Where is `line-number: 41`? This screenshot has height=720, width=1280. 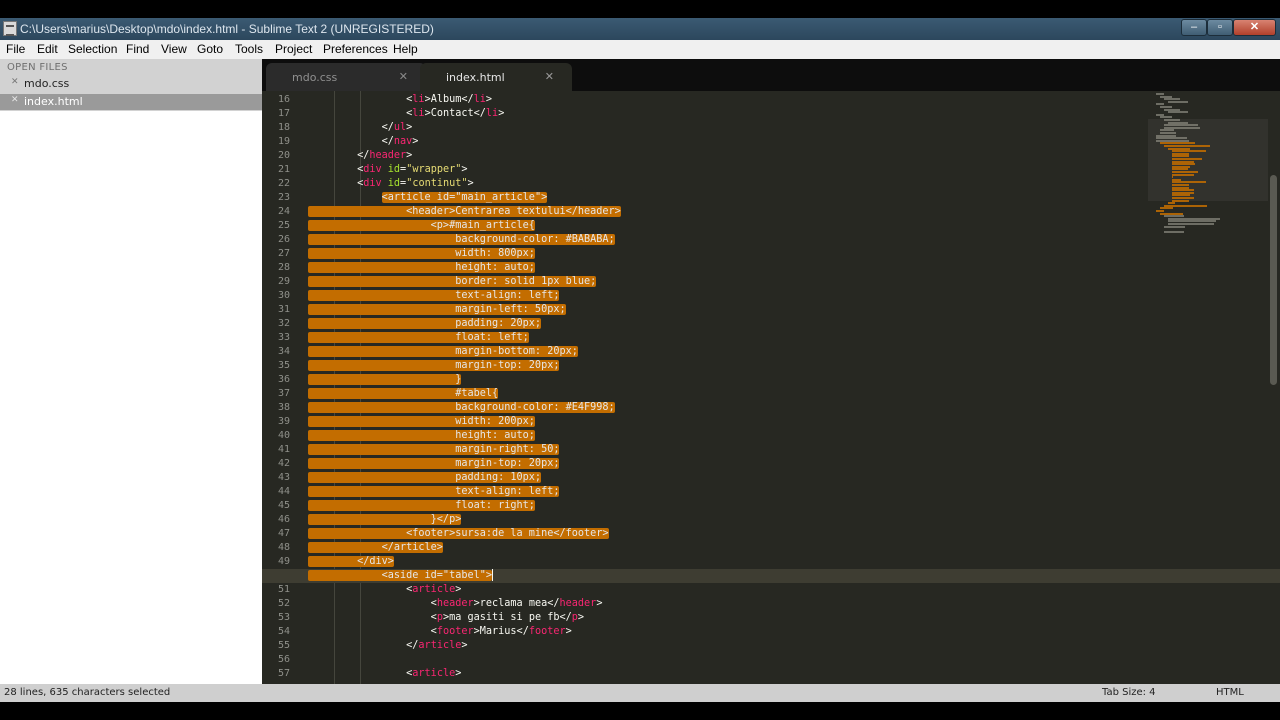 line-number: 41 is located at coordinates (283, 449).